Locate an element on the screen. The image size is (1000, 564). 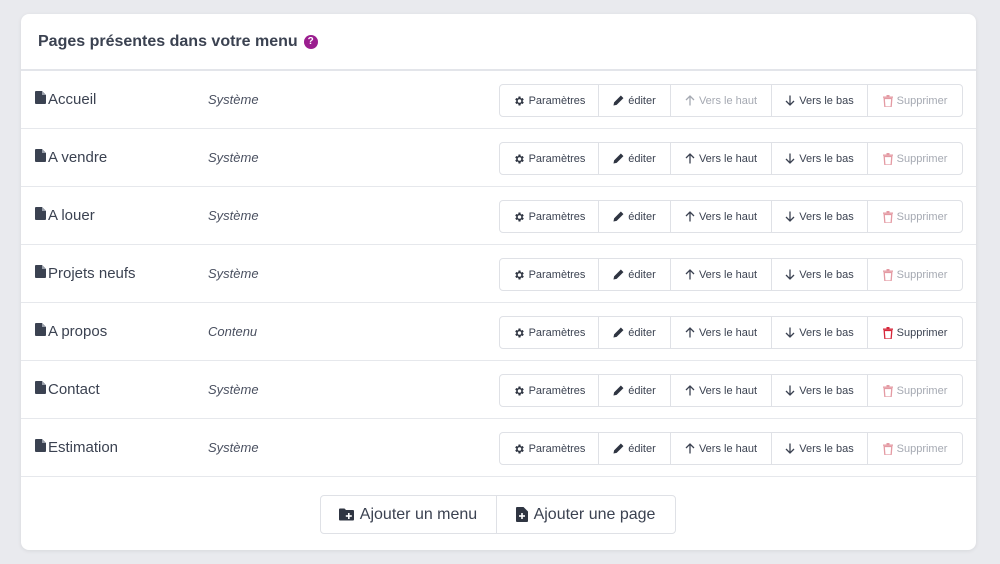
file-plus-icon is located at coordinates (521, 514).